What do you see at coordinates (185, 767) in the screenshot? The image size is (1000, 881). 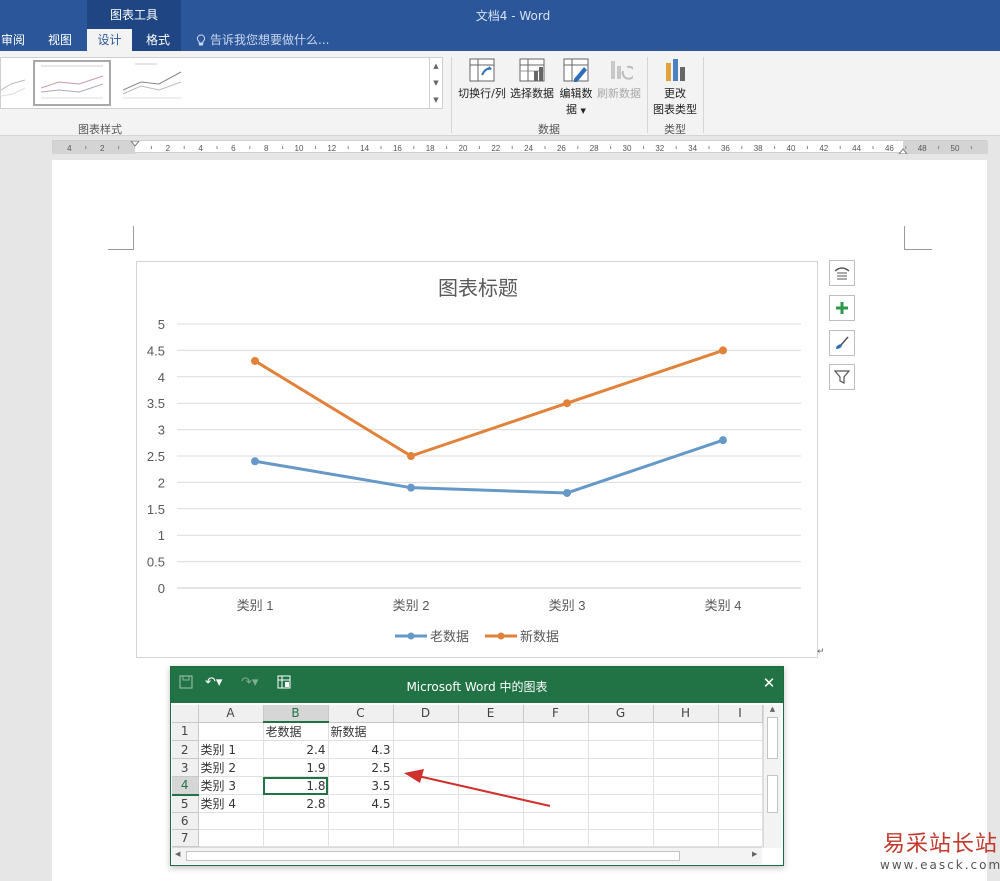 I see `row-header: 3` at bounding box center [185, 767].